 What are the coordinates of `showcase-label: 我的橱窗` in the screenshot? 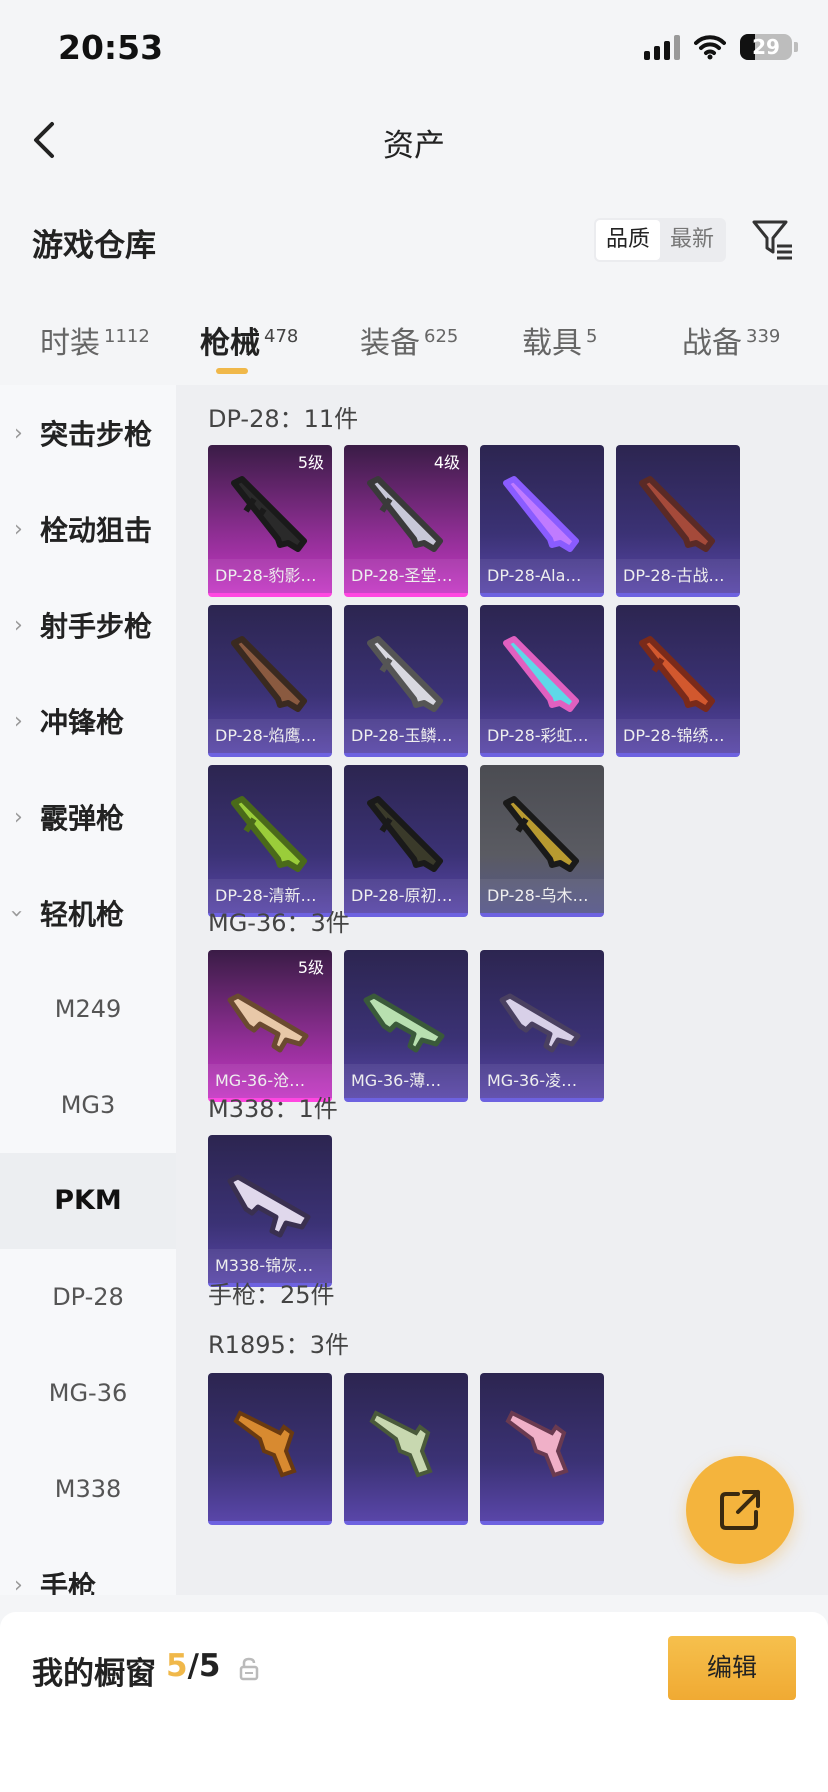 It's located at (94, 1674).